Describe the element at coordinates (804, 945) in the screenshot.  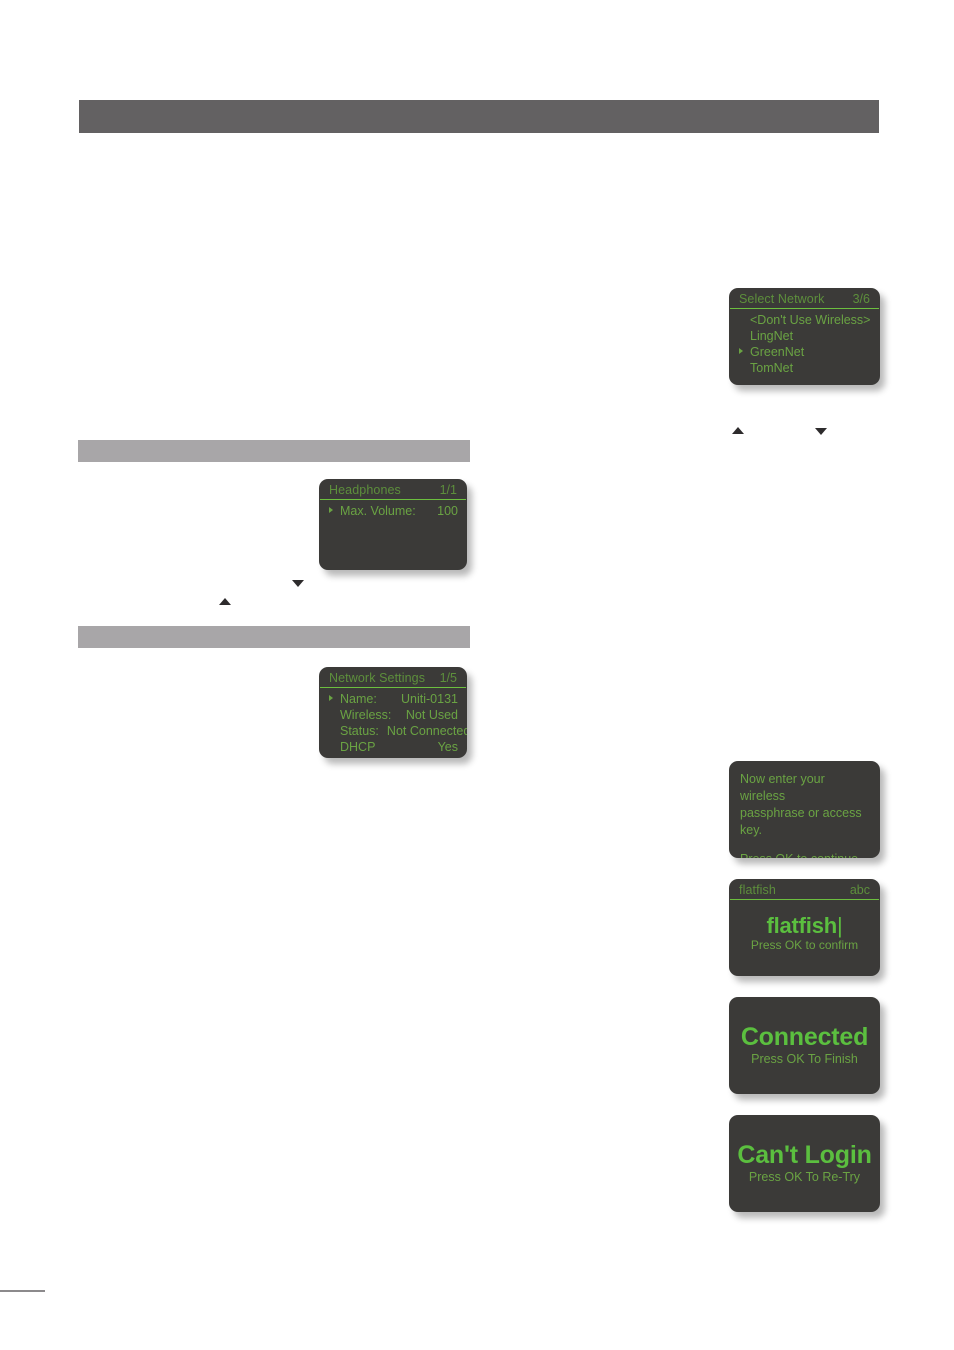
I see `entry-hint: Press OK to confirm` at that location.